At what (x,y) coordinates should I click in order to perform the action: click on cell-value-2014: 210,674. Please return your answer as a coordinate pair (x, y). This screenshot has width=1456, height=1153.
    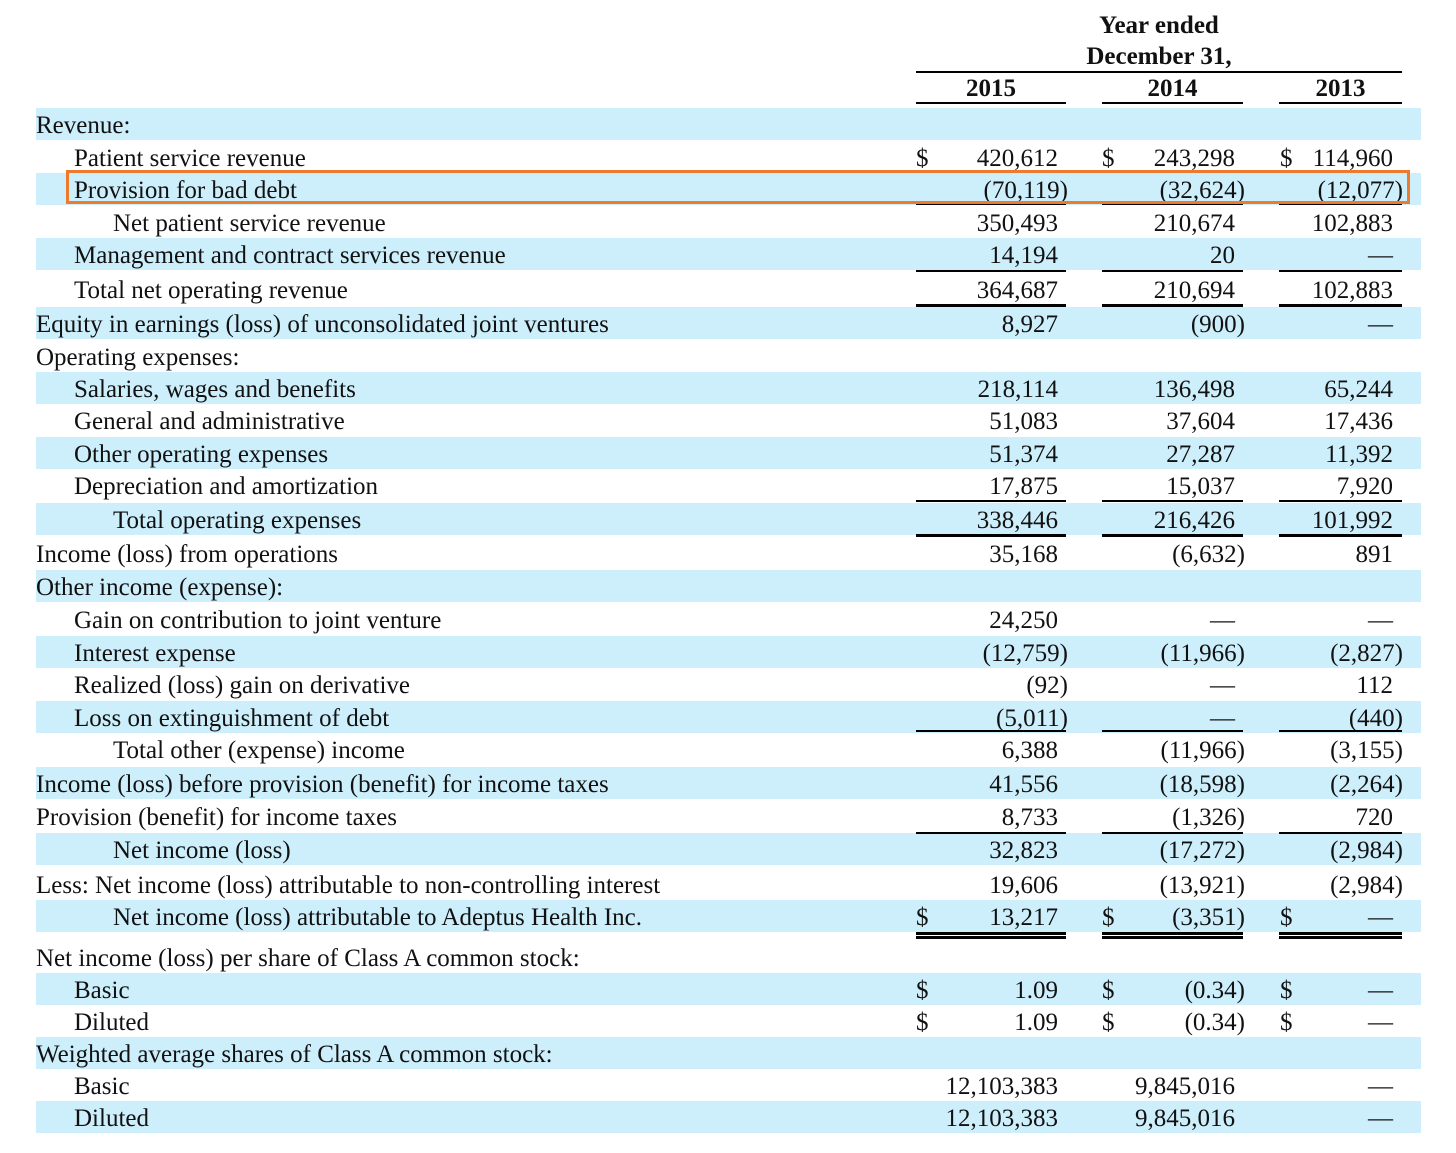
    Looking at the image, I should click on (1194, 223).